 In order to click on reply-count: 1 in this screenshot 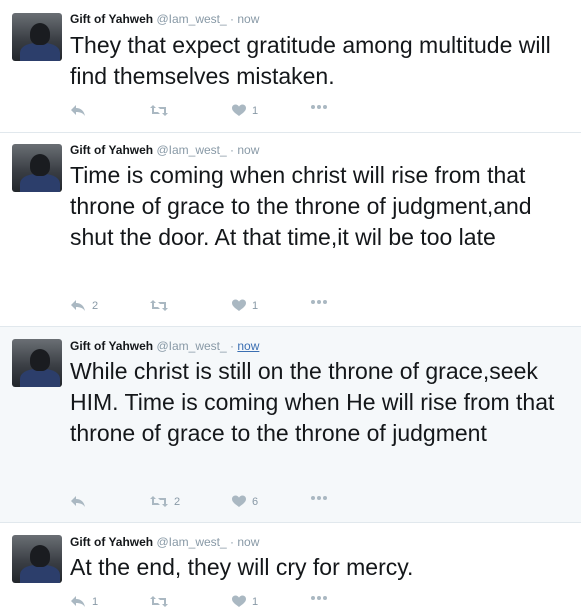, I will do `click(95, 601)`.